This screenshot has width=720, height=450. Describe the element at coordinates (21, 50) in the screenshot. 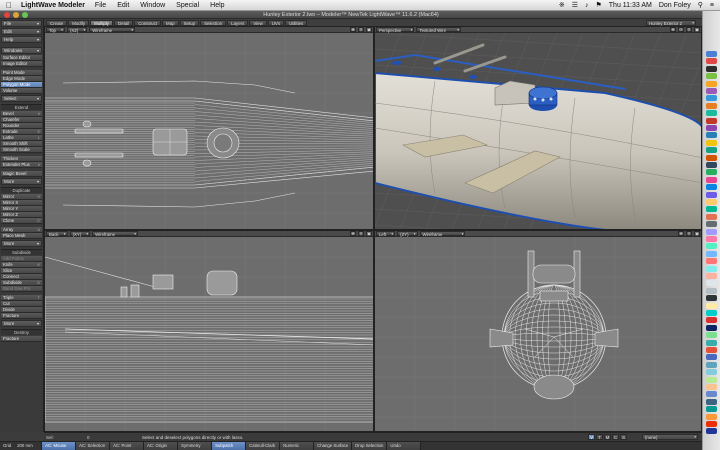

I see `windows-dropdown: Windows` at that location.